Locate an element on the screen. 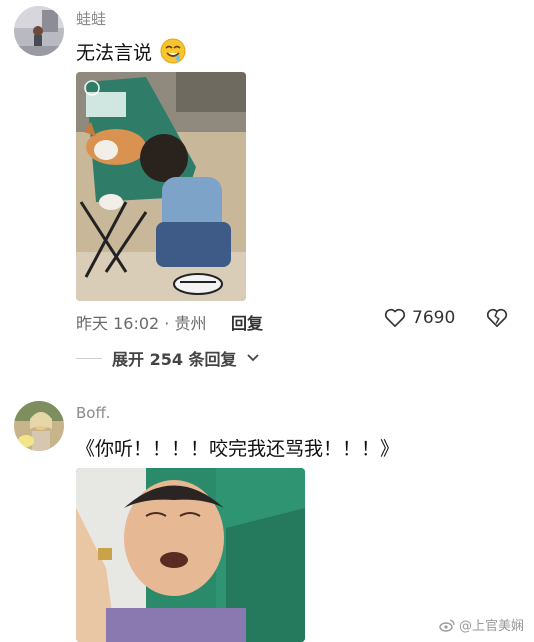  watermark: @上官美娴 is located at coordinates (481, 624).